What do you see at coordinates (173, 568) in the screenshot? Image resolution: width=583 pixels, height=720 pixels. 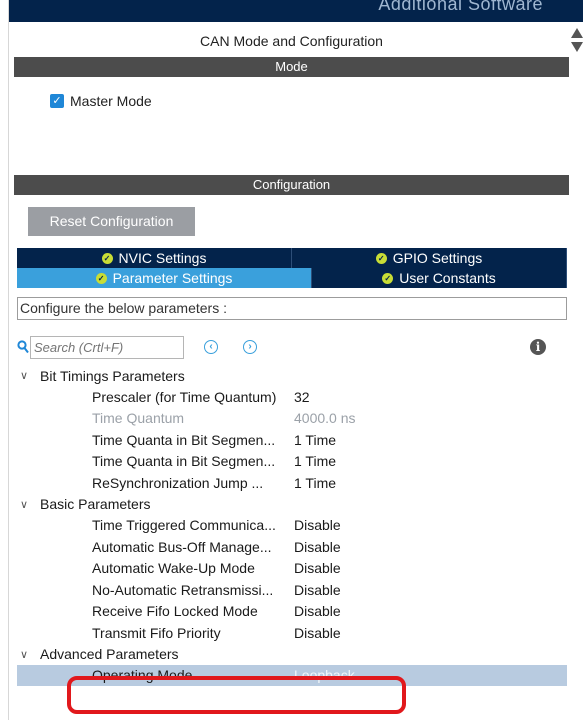 I see `param-name: Automatic Wake-Up Mode` at bounding box center [173, 568].